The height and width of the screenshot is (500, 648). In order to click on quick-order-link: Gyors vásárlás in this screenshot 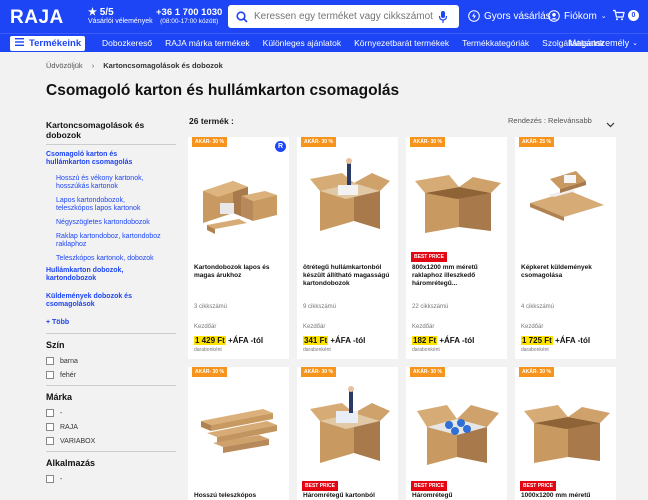, I will do `click(509, 16)`.